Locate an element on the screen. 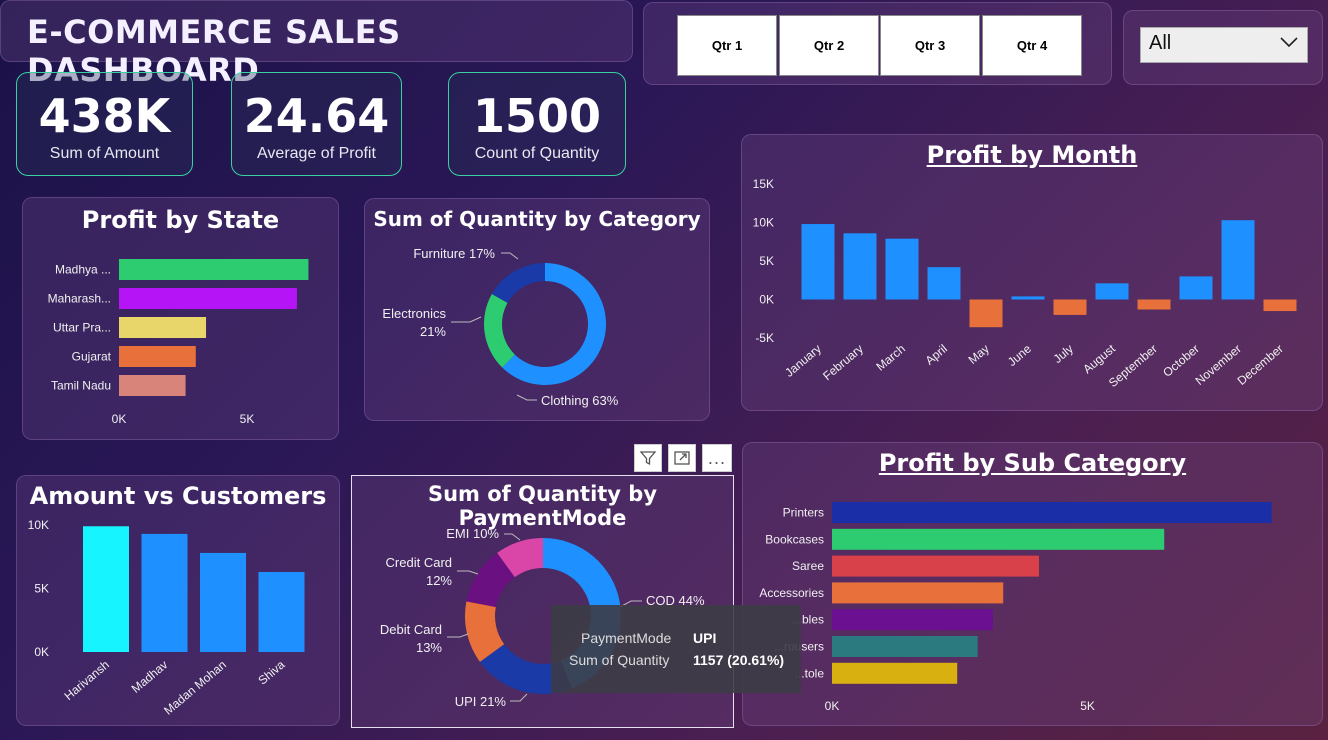 The width and height of the screenshot is (1328, 740). tooltip-label-2: Sum of Quantity is located at coordinates (619, 660).